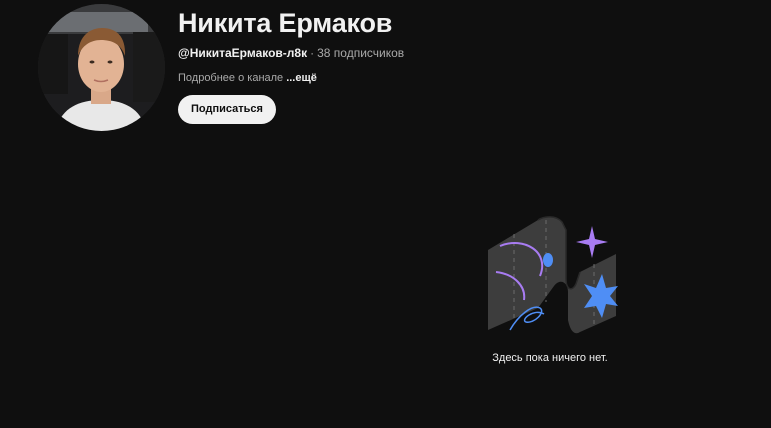 This screenshot has width=771, height=428. I want to click on empty-state-message: Здесь пока ничего нет., so click(550, 358).